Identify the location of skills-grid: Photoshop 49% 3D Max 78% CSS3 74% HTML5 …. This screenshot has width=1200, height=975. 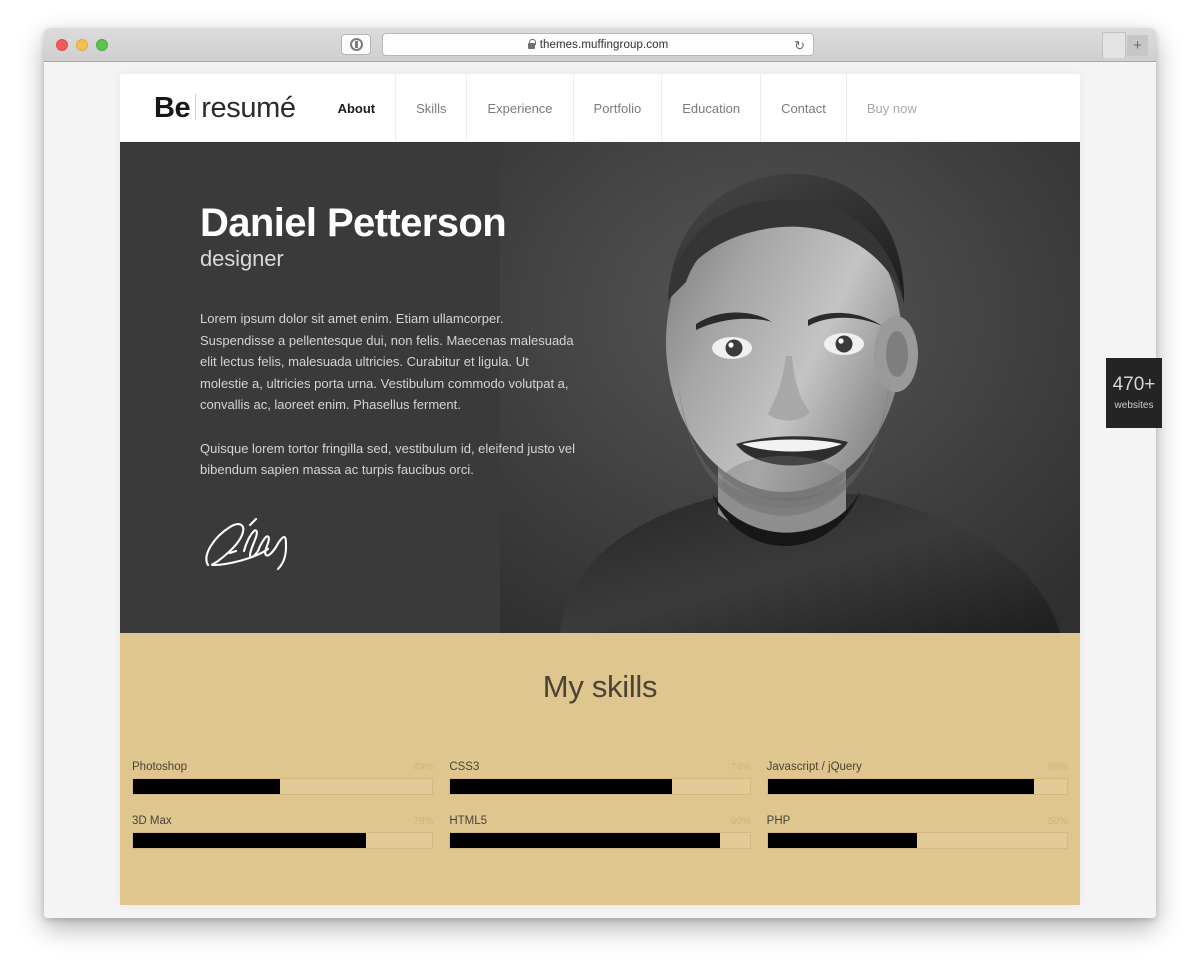
(600, 805).